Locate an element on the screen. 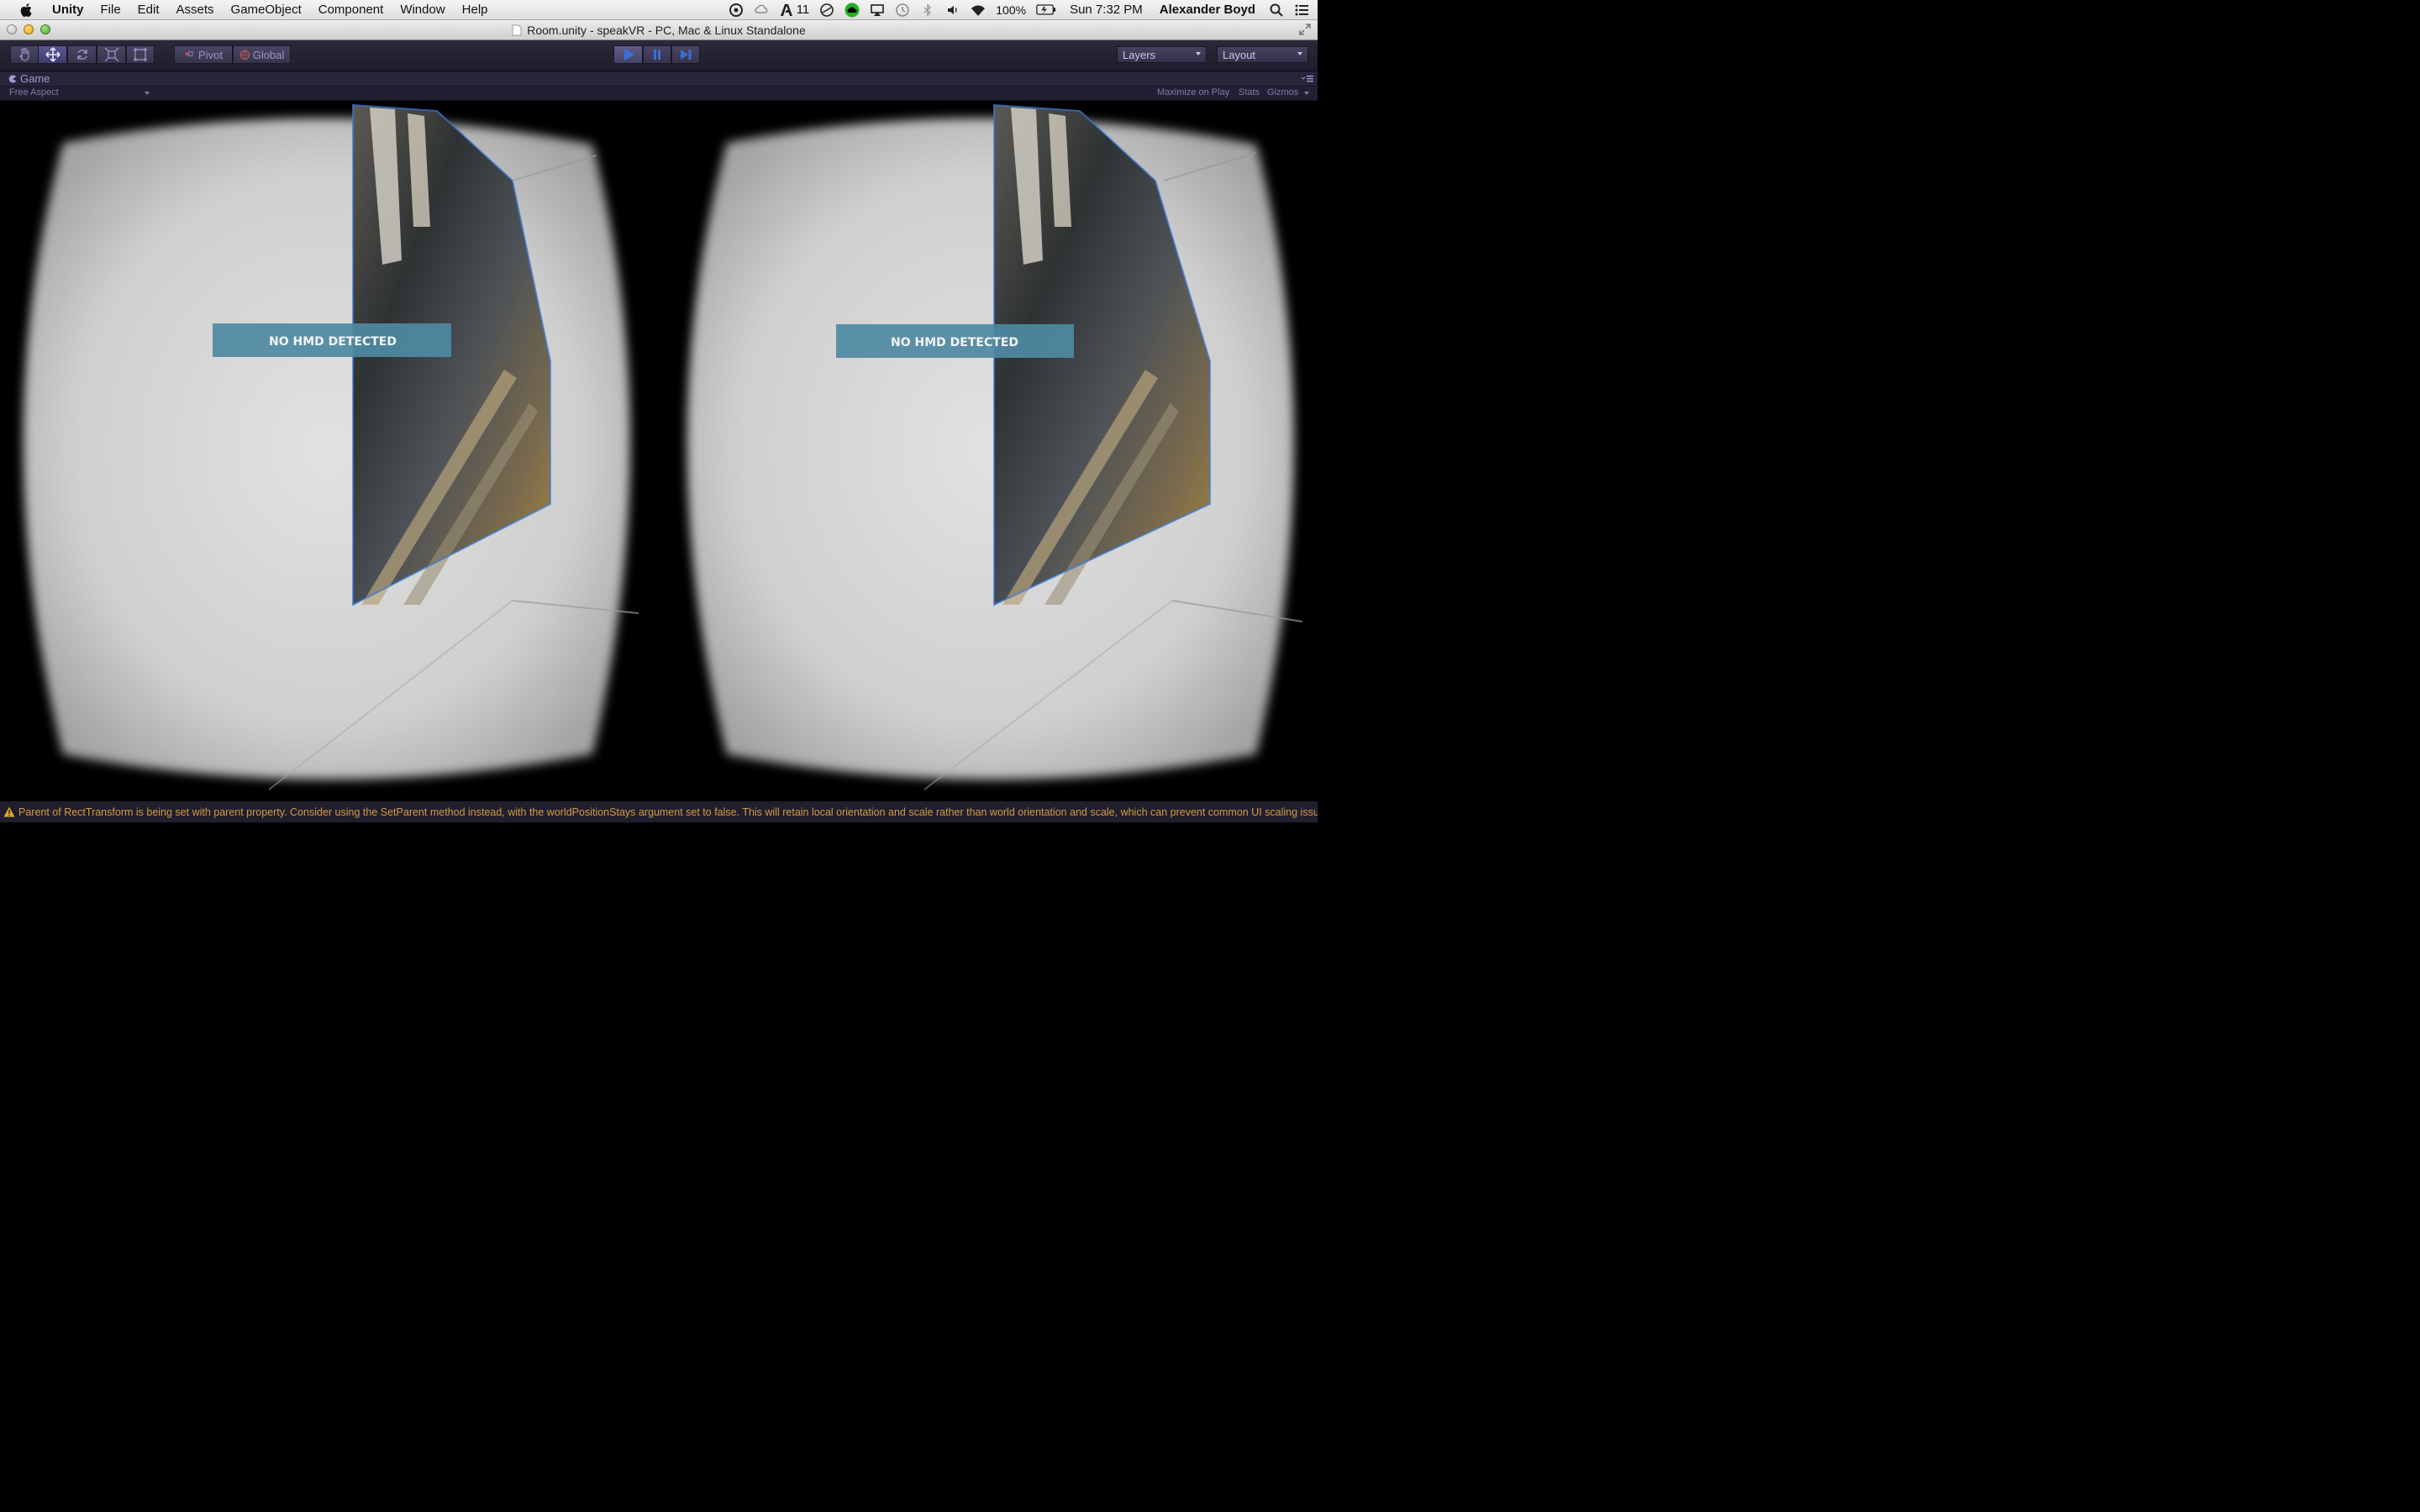 The image size is (2420, 1512). layout-label: Layout is located at coordinates (1239, 54).